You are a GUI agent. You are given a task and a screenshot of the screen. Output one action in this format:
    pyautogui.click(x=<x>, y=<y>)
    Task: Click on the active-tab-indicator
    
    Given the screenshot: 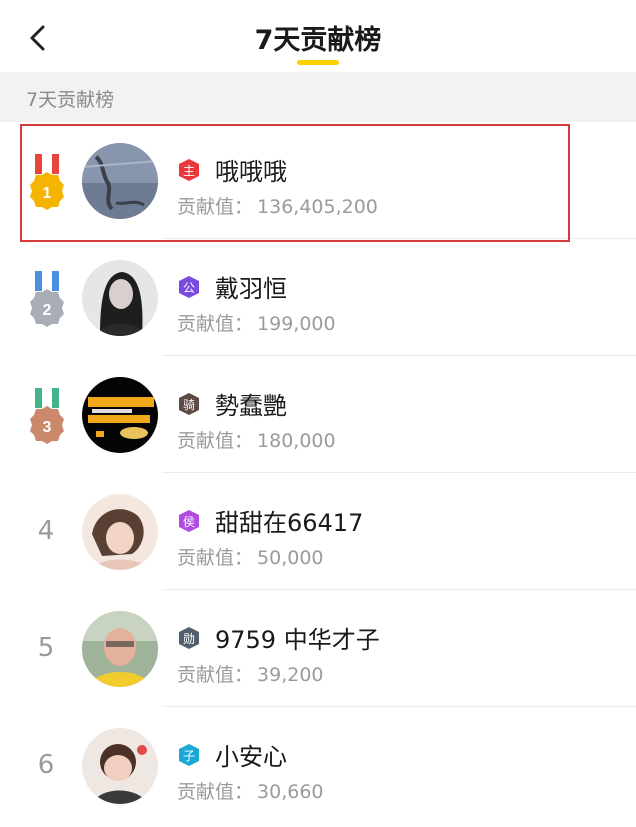 What is the action you would take?
    pyautogui.click(x=318, y=62)
    